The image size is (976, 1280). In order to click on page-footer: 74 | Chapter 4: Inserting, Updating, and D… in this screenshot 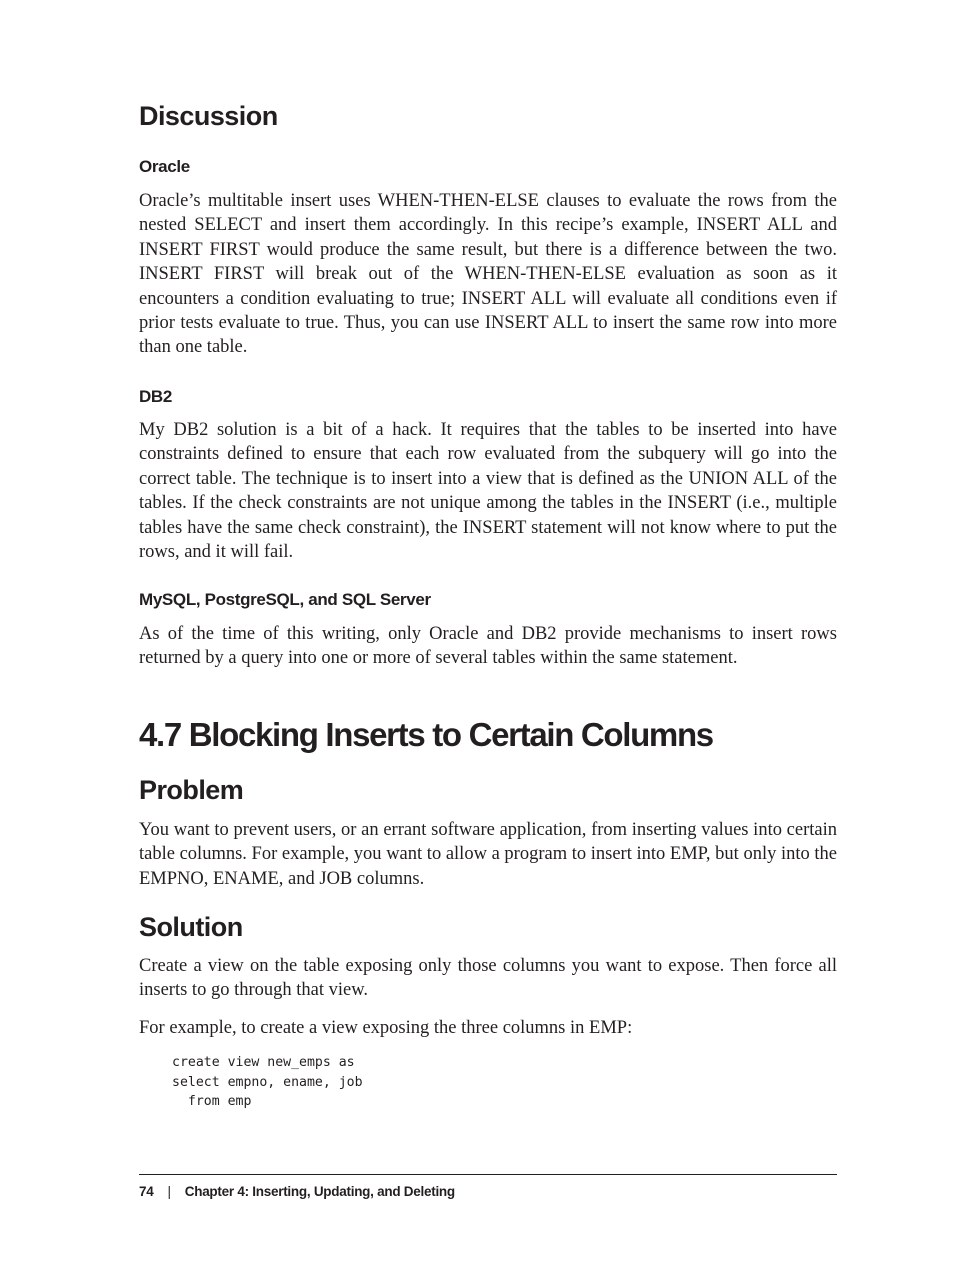, I will do `click(297, 1192)`.